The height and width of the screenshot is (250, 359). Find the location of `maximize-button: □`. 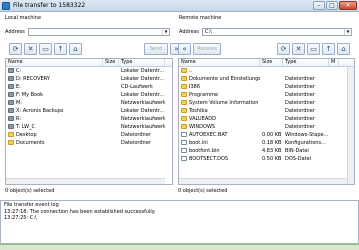

maximize-button: □ is located at coordinates (332, 5).